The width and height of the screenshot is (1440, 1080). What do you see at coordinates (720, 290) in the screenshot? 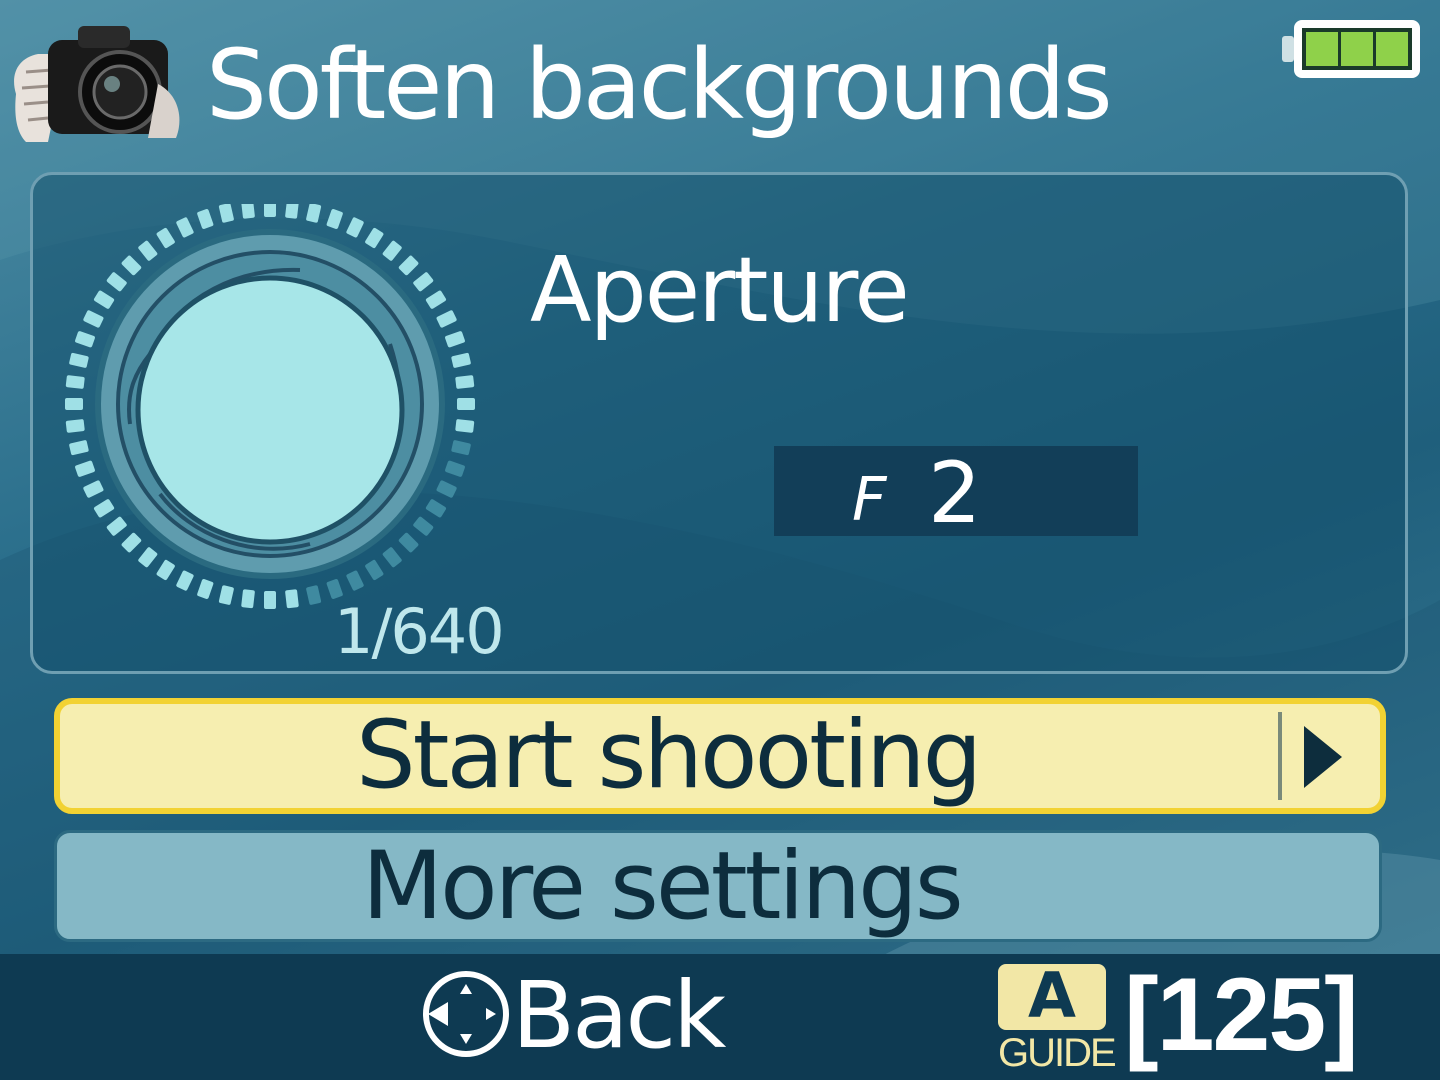
I see `aperture-label: Aperture` at bounding box center [720, 290].